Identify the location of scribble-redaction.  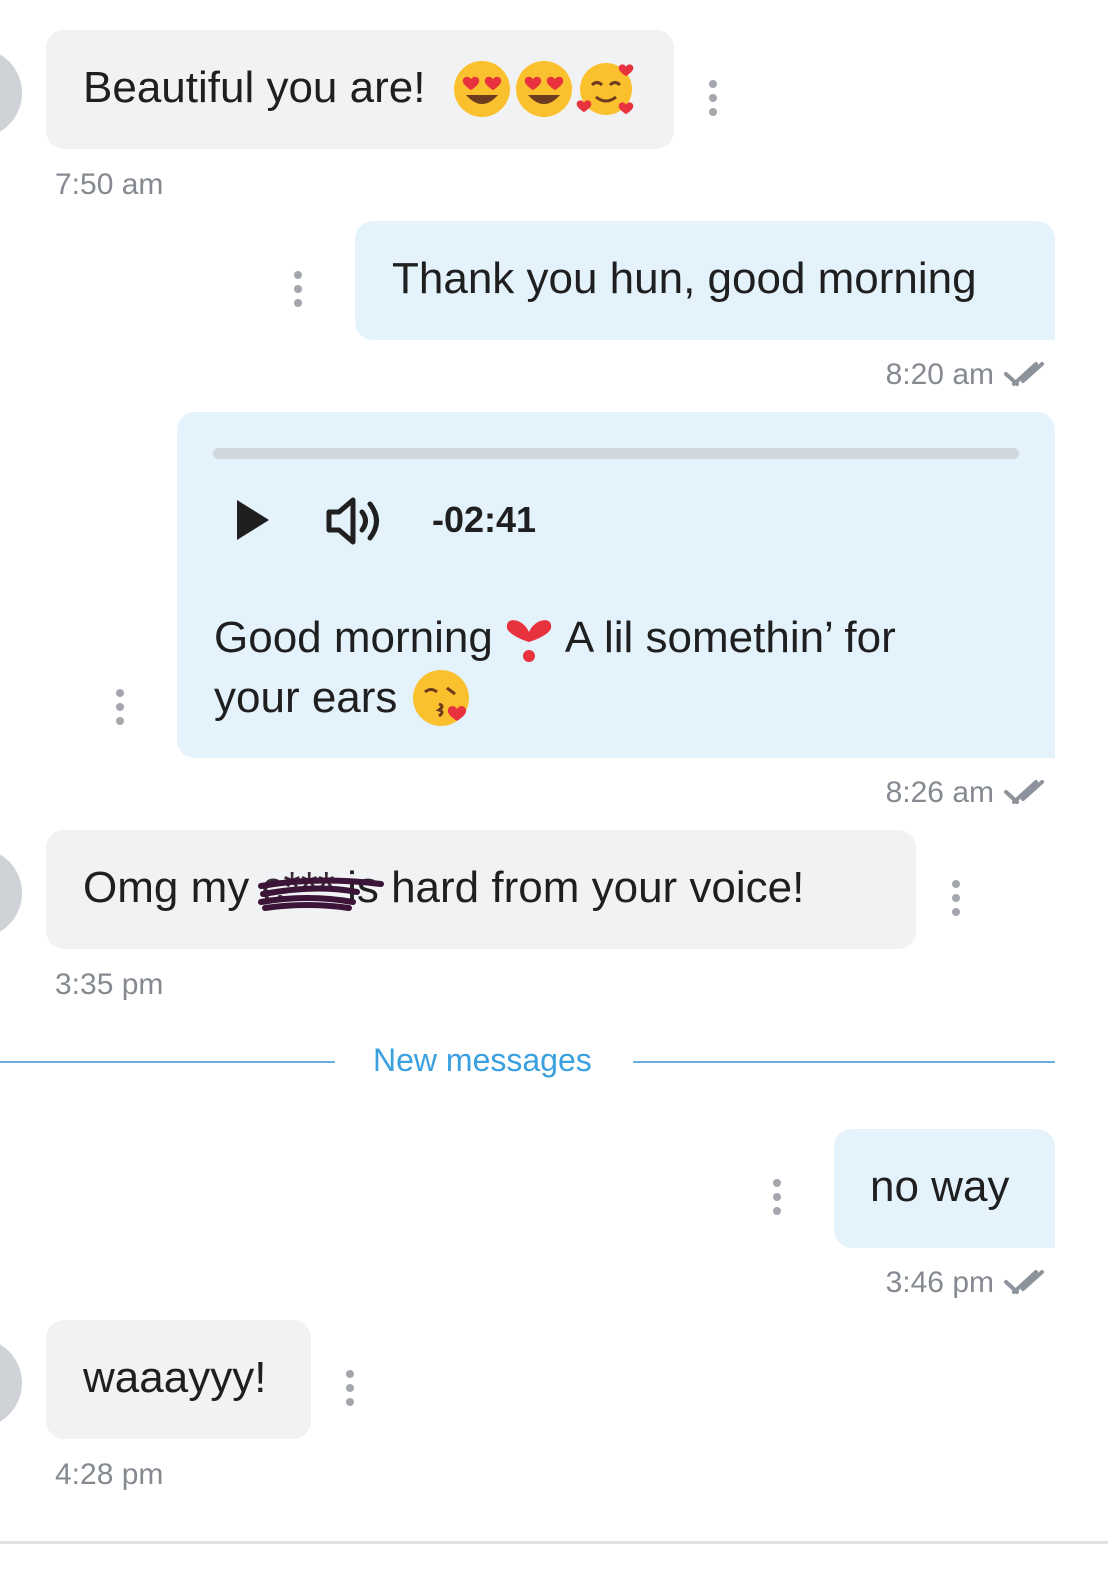
(321, 894).